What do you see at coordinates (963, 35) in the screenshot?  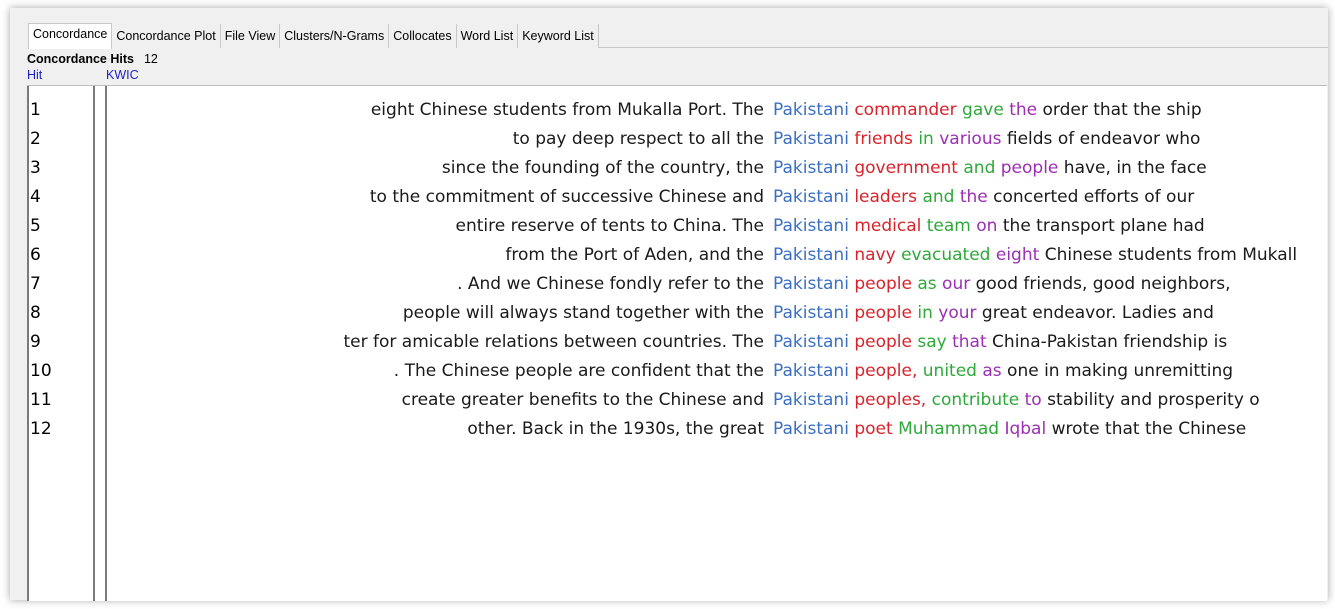 I see `tab-bar-filler` at bounding box center [963, 35].